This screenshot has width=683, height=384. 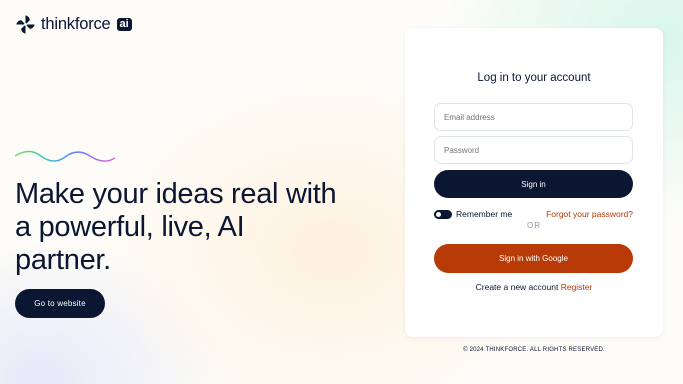 What do you see at coordinates (534, 78) in the screenshot?
I see `login-title: Log in to your account` at bounding box center [534, 78].